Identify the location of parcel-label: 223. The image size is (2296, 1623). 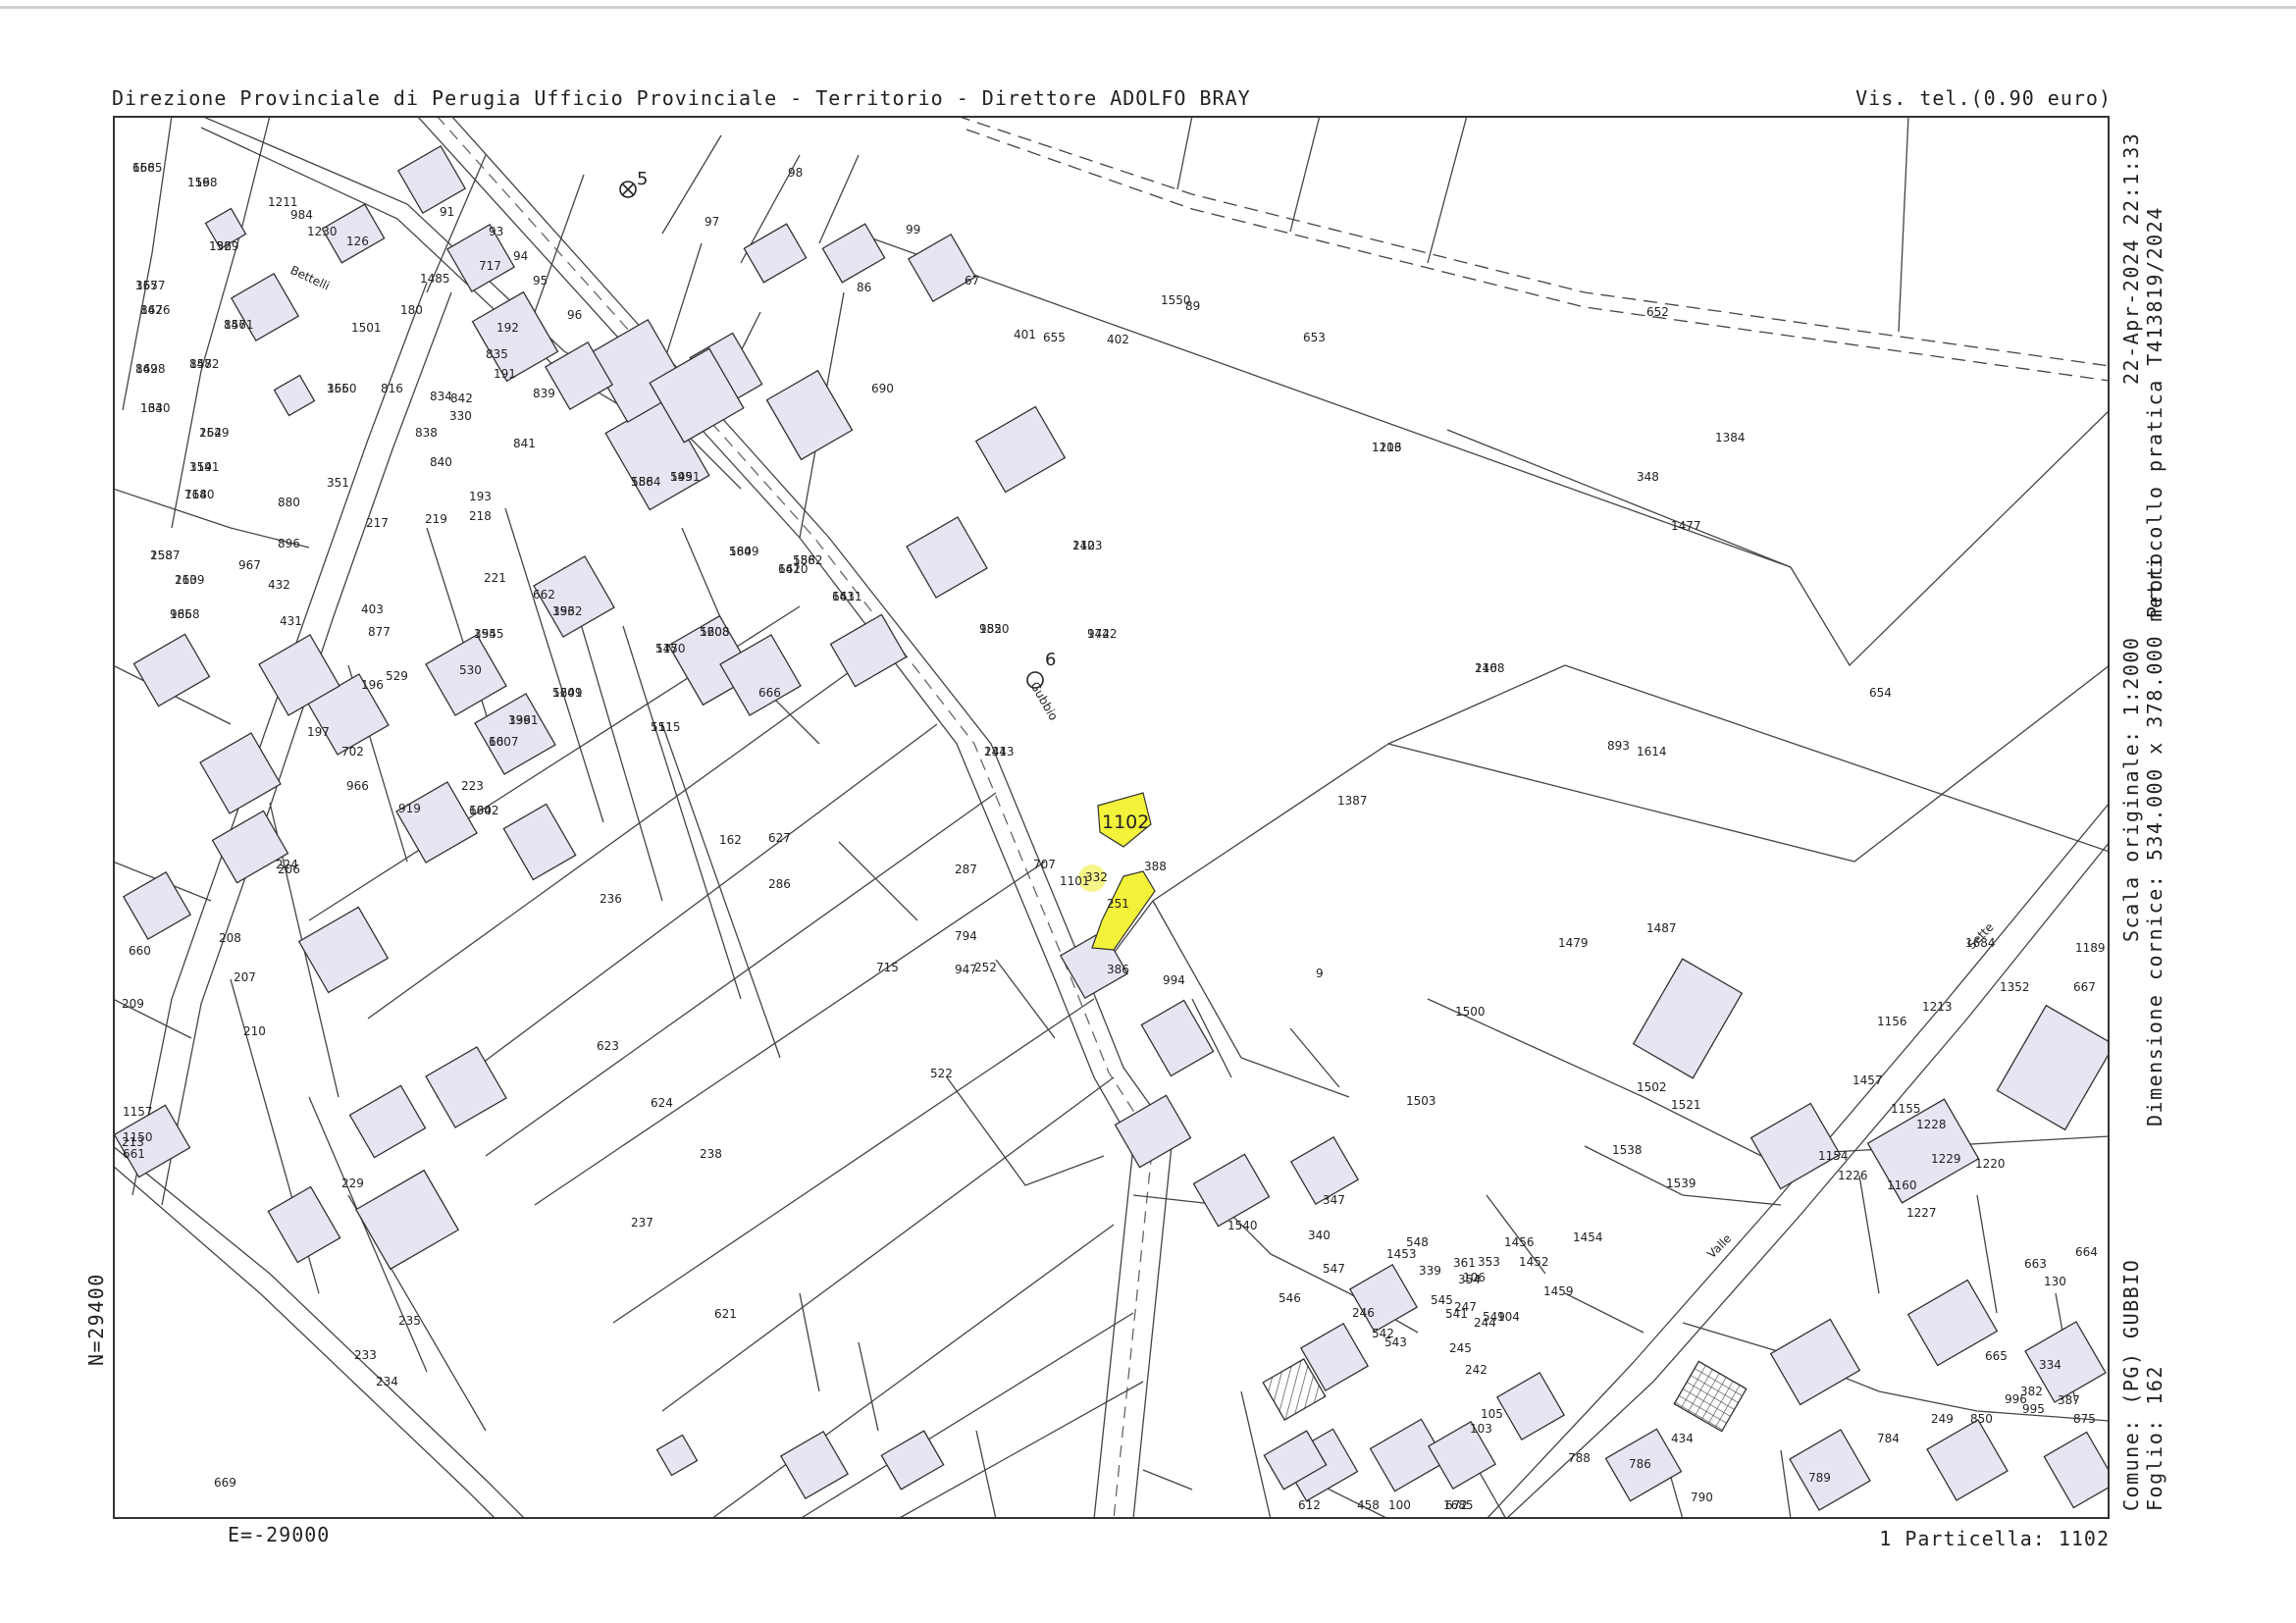
(472, 786).